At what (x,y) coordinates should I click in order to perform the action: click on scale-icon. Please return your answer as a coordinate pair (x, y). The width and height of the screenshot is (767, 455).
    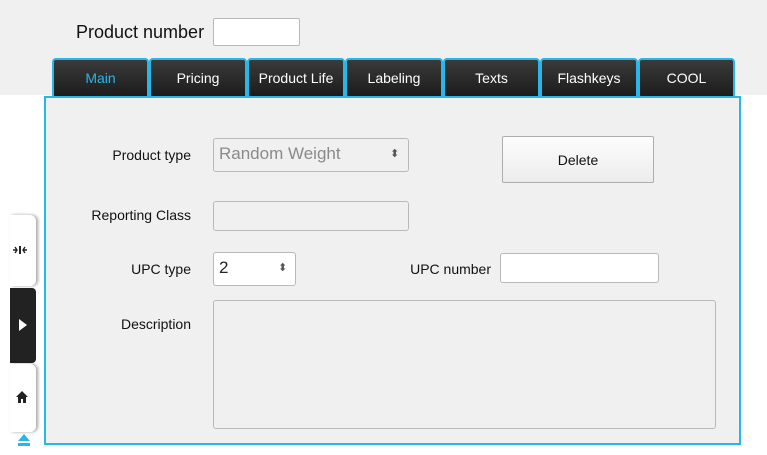
    Looking at the image, I should click on (20, 250).